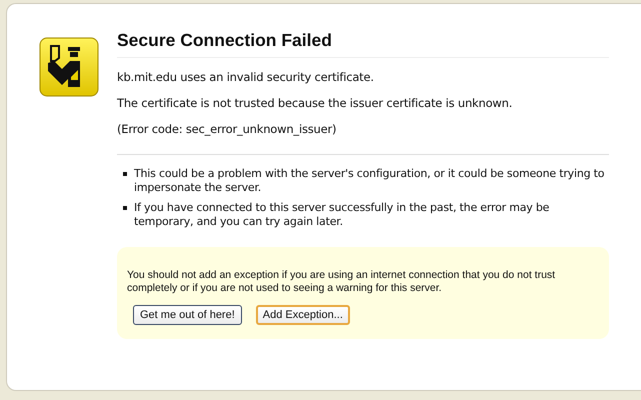  What do you see at coordinates (315, 103) in the screenshot?
I see `detail-text: The certificate is not trusted because the issuer certificate is unknown.` at bounding box center [315, 103].